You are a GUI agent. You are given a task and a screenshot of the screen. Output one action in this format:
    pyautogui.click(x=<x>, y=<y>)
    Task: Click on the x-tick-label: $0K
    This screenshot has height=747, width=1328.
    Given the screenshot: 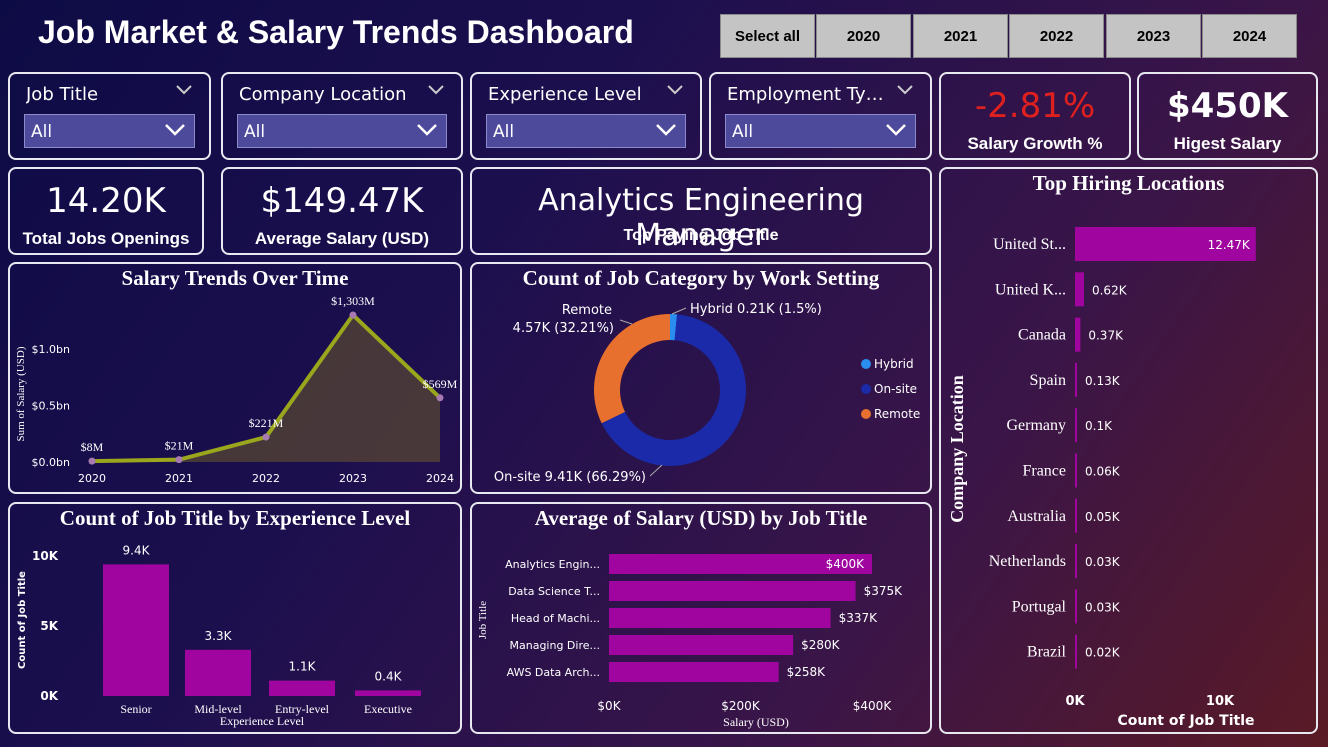 What is the action you would take?
    pyautogui.click(x=609, y=706)
    